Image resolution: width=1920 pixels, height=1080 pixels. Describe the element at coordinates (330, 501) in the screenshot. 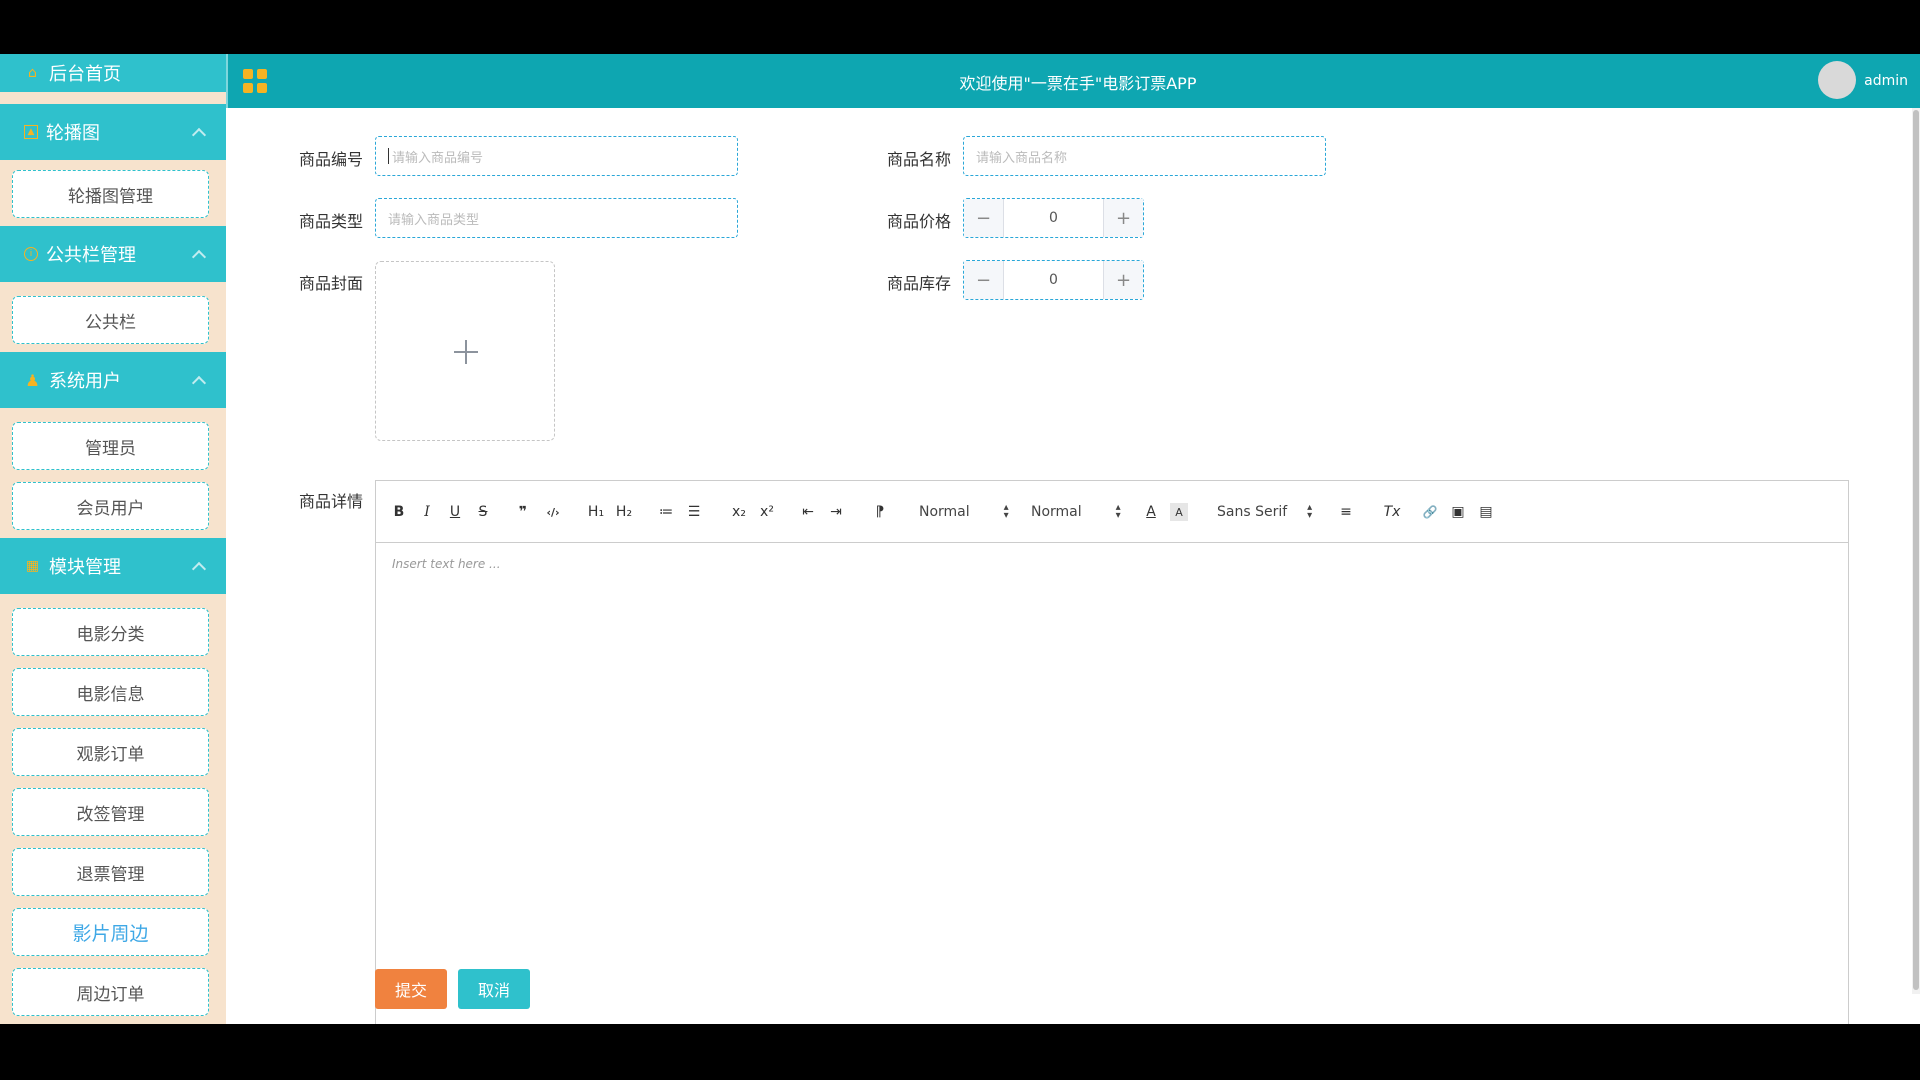

I see `detail-label: 商品详情` at that location.